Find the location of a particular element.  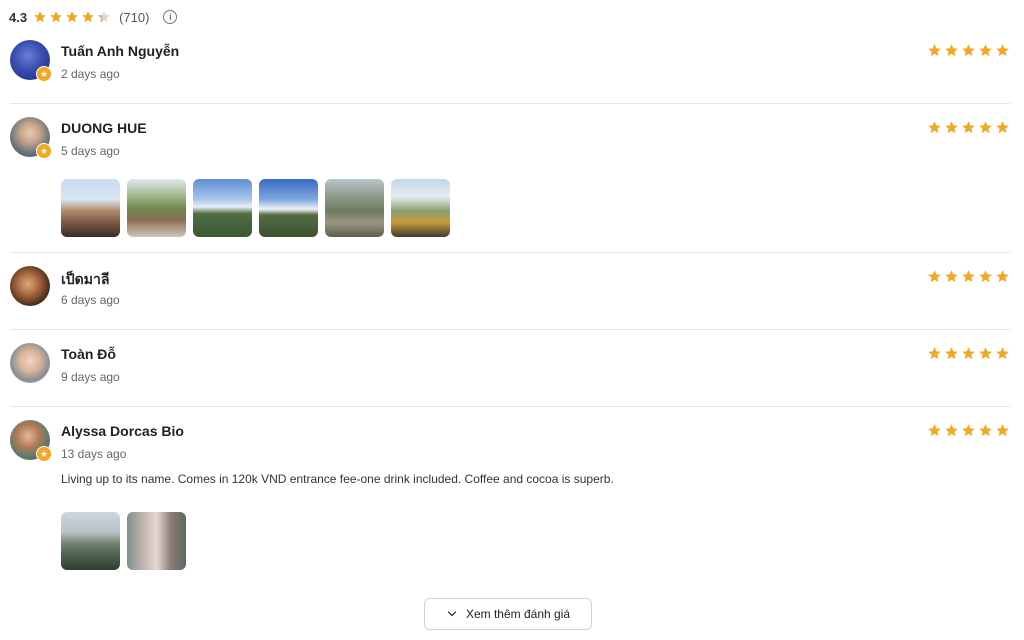

see-more-reviews-button: Xem thêm đánh giá is located at coordinates (508, 614).